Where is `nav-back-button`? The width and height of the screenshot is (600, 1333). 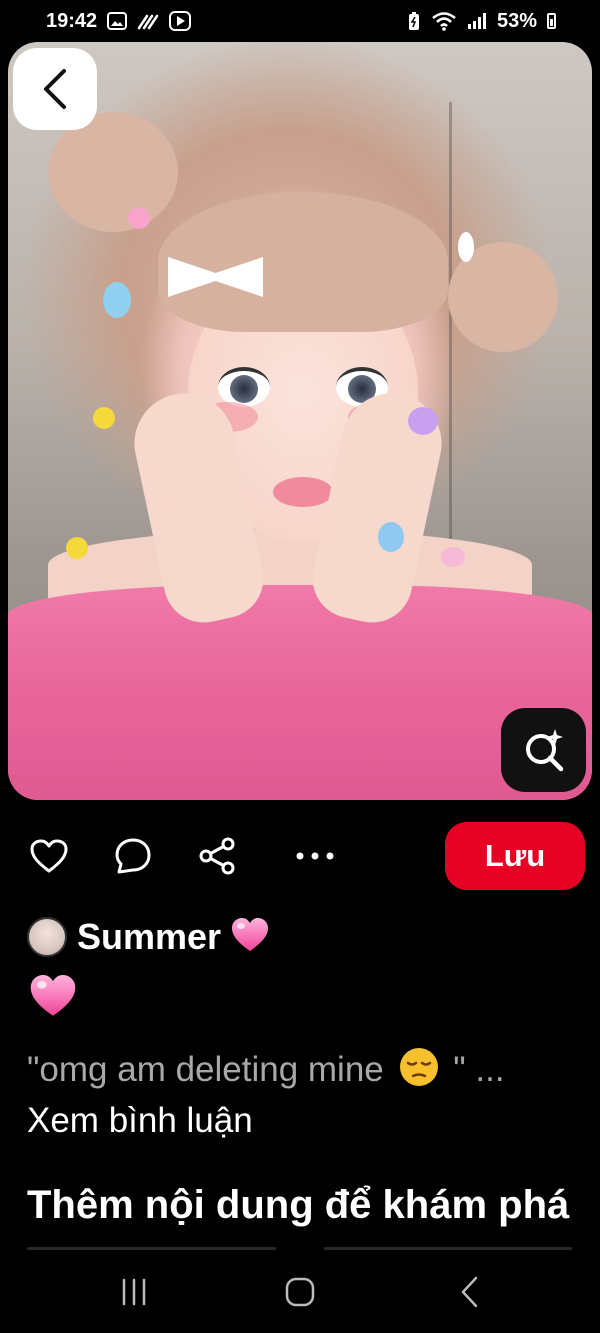 nav-back-button is located at coordinates (470, 1292).